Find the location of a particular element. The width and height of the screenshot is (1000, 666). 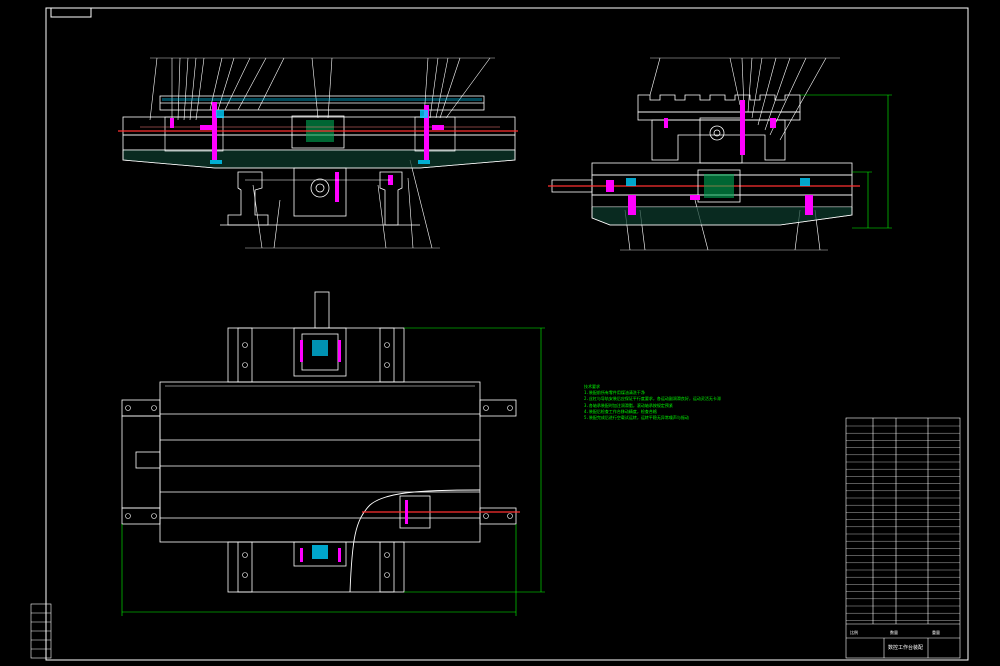

sheet-mark-weight: 重量 is located at coordinates (936, 632).